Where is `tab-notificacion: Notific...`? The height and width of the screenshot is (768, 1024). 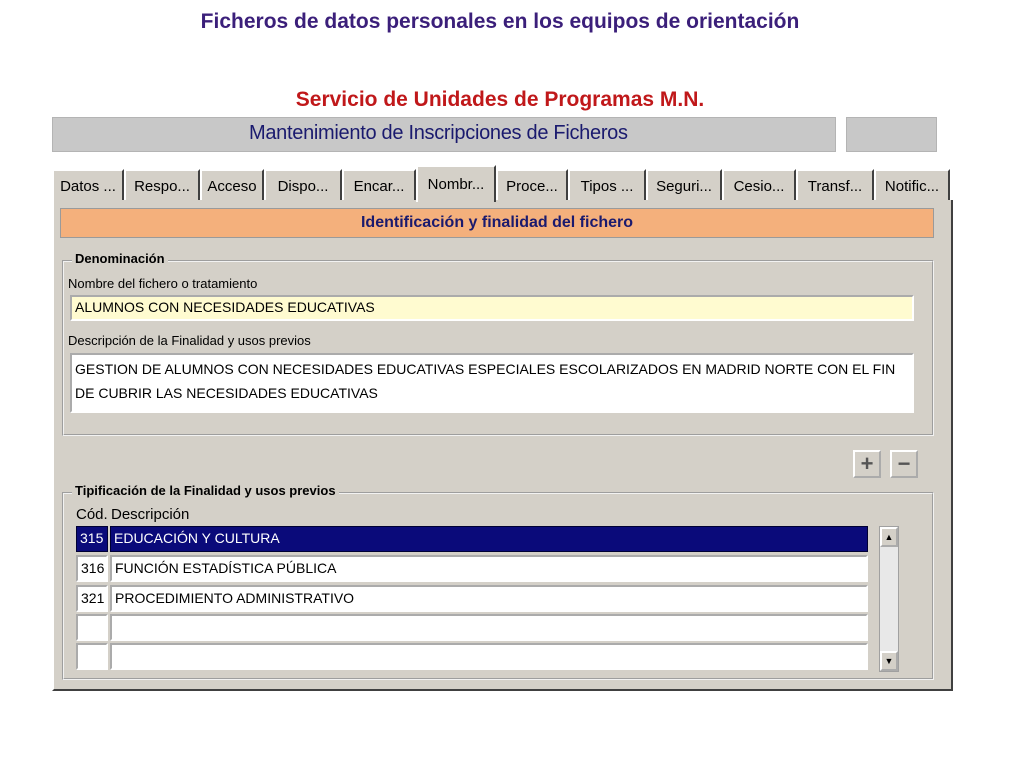 tab-notificacion: Notific... is located at coordinates (912, 185).